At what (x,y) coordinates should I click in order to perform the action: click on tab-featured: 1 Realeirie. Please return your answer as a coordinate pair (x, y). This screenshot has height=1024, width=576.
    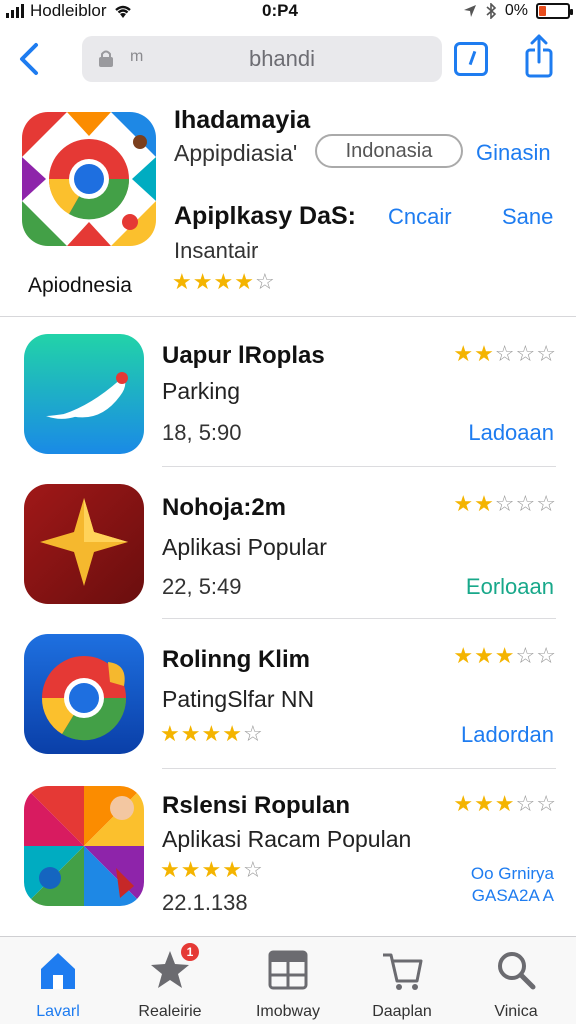
    Looking at the image, I should click on (170, 983).